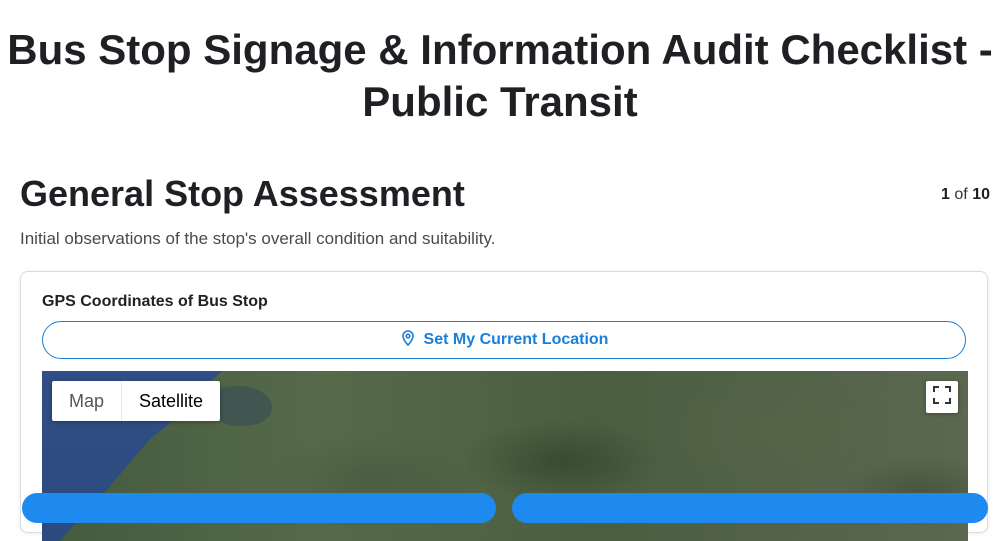 This screenshot has height=541, width=1000. What do you see at coordinates (408, 340) in the screenshot?
I see `map-pin-icon` at bounding box center [408, 340].